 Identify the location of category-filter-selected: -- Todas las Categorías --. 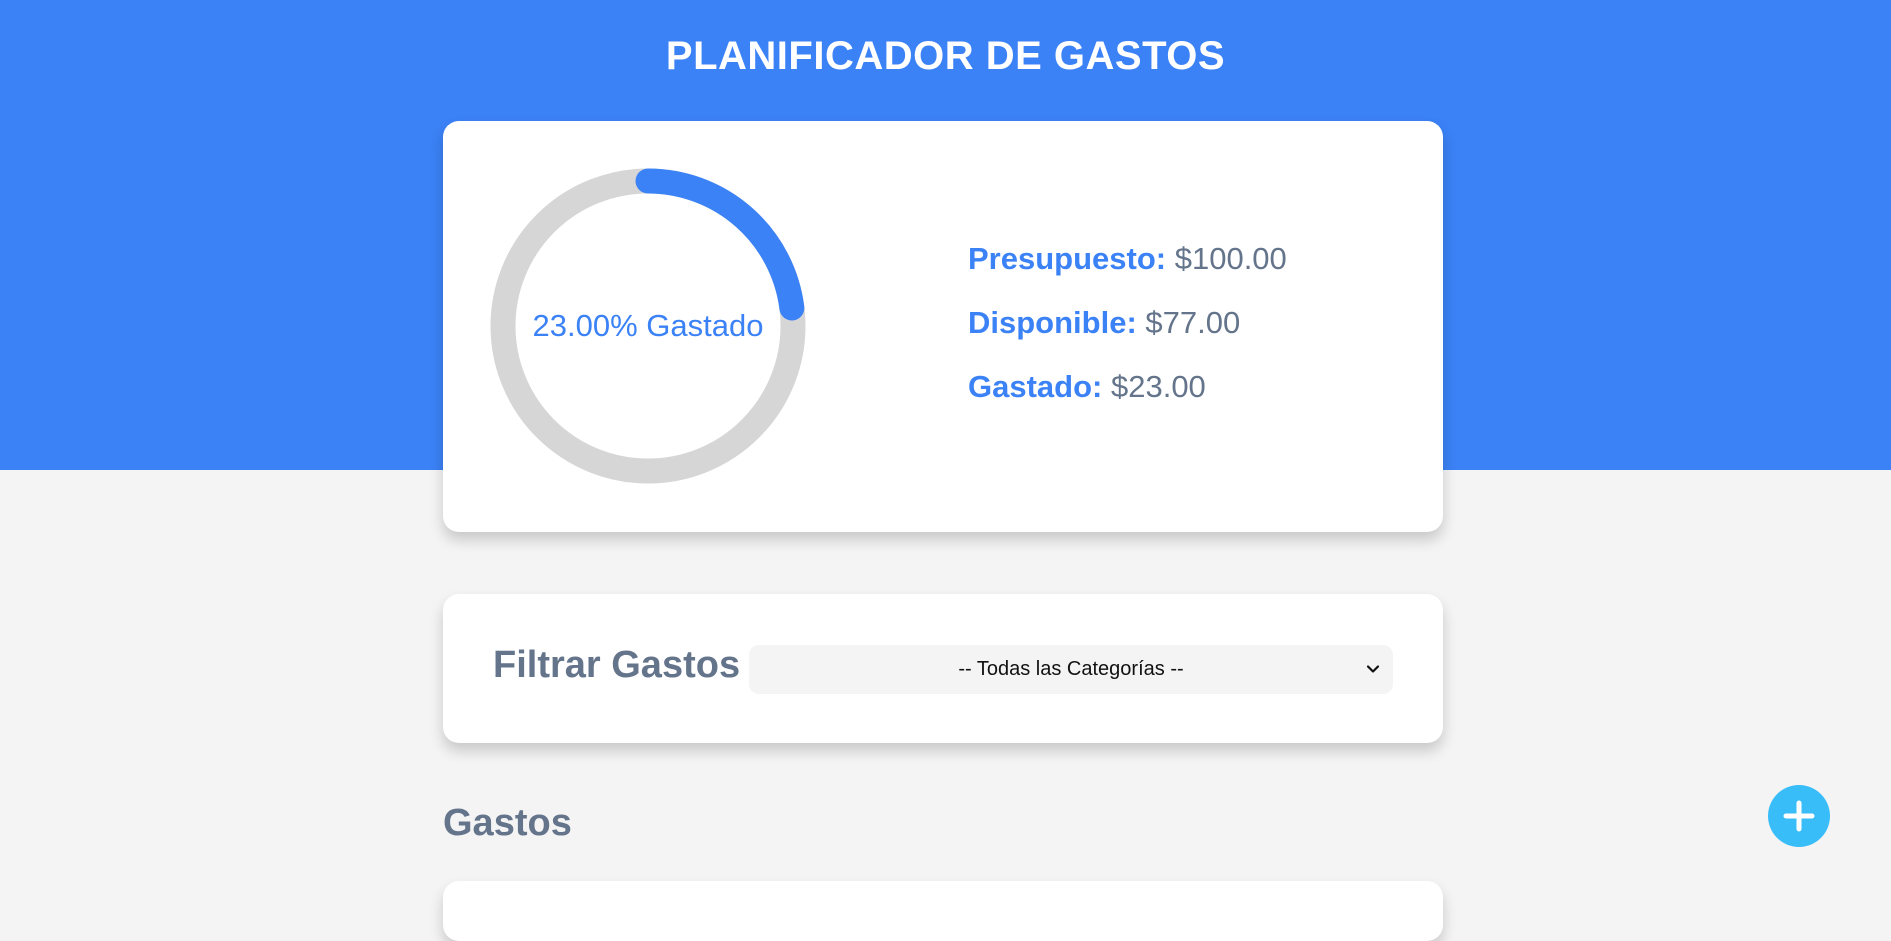
(1071, 669).